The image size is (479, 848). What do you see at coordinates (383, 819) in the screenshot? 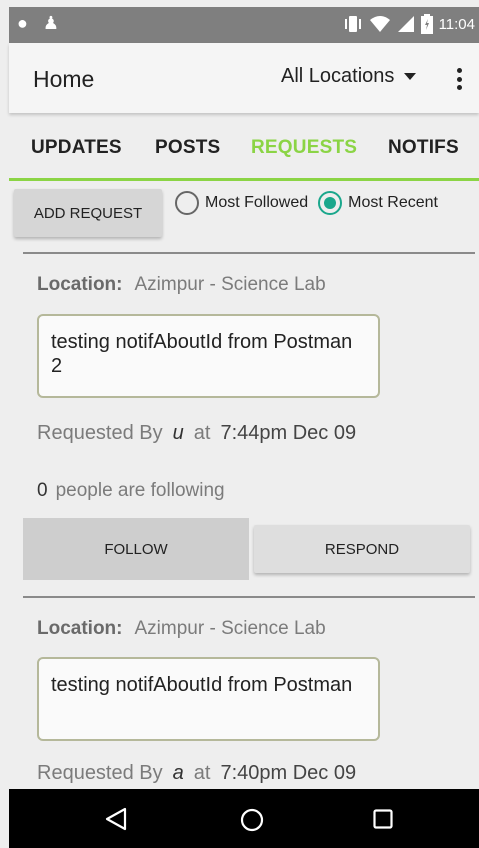
I see `recents-icon` at bounding box center [383, 819].